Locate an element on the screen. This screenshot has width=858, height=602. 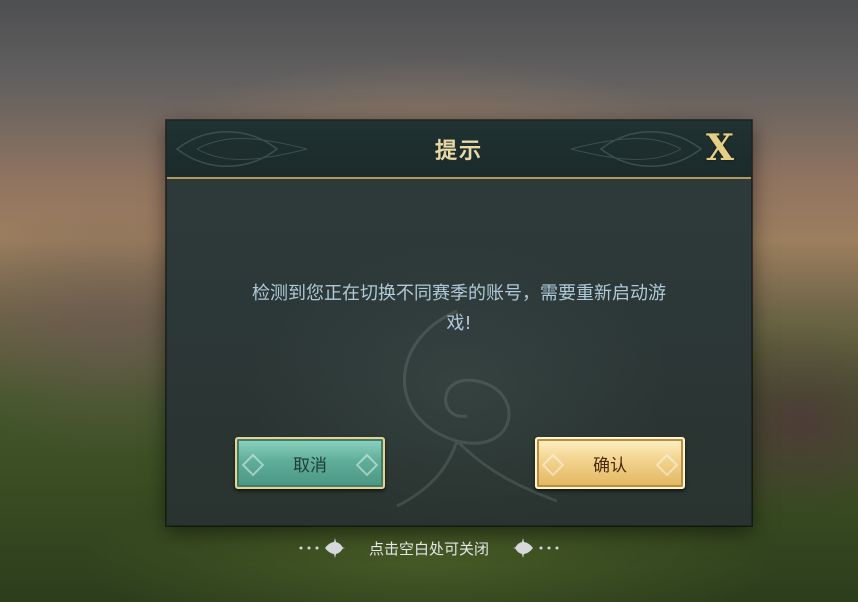
close-hint: 点击空白处可关闭 is located at coordinates (429, 548).